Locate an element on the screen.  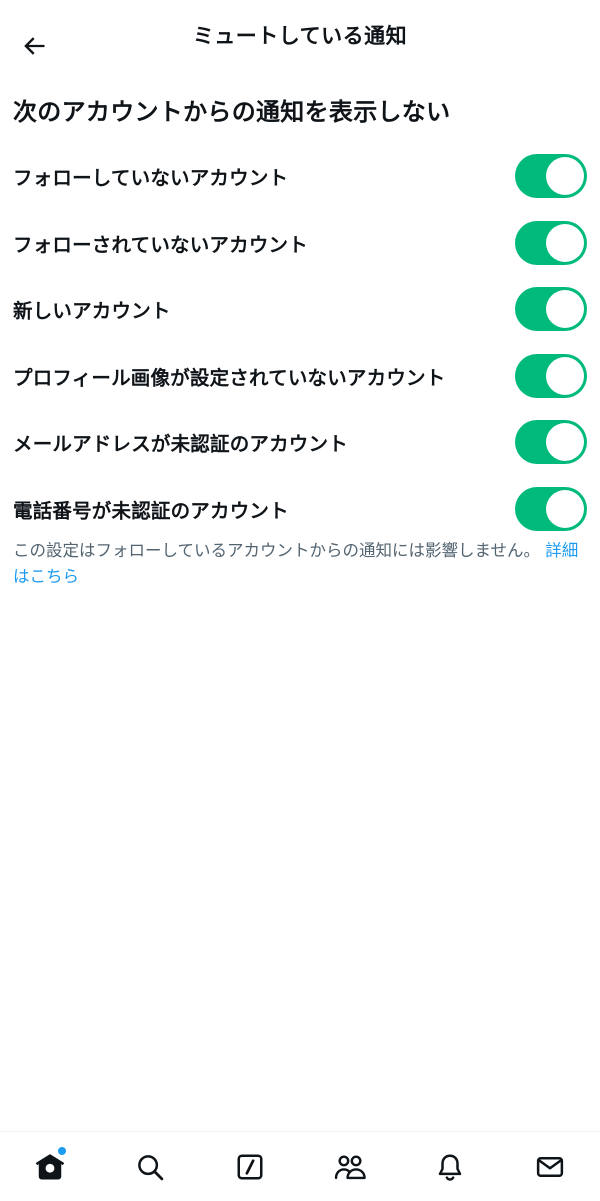
setting-row-not-followed-by: フォローされていないアカウント is located at coordinates (300, 243).